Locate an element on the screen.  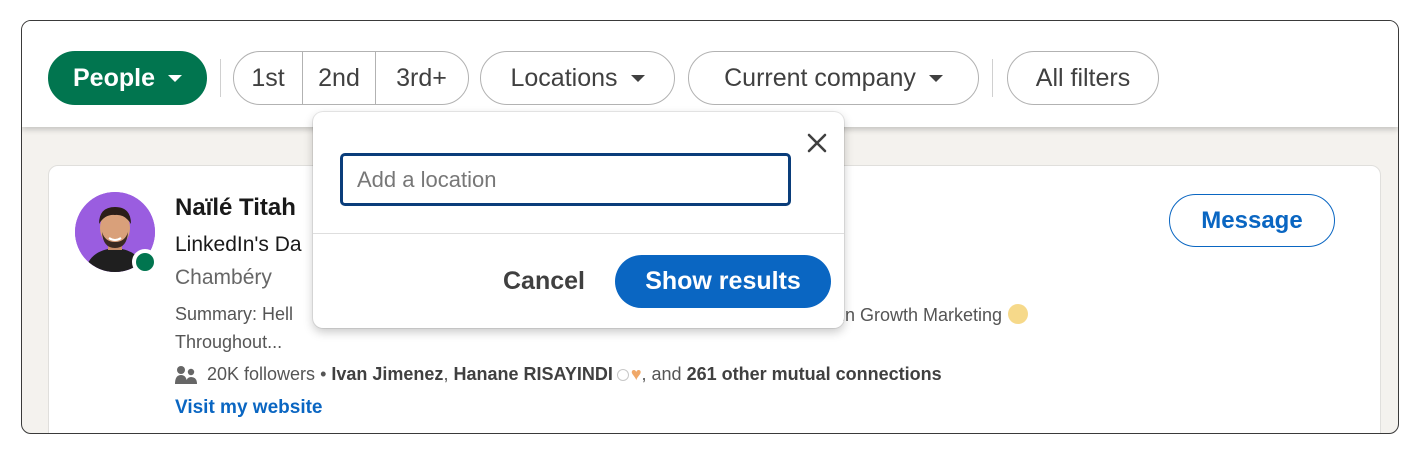
degree-1st-button: 1st is located at coordinates (268, 78).